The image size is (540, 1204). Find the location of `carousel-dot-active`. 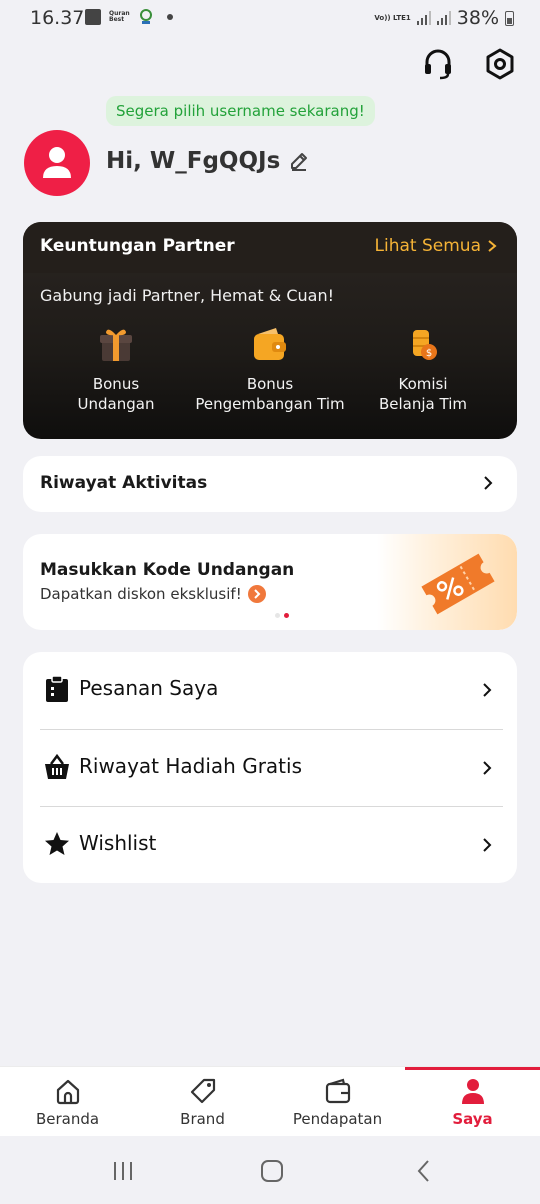

carousel-dot-active is located at coordinates (286, 615).